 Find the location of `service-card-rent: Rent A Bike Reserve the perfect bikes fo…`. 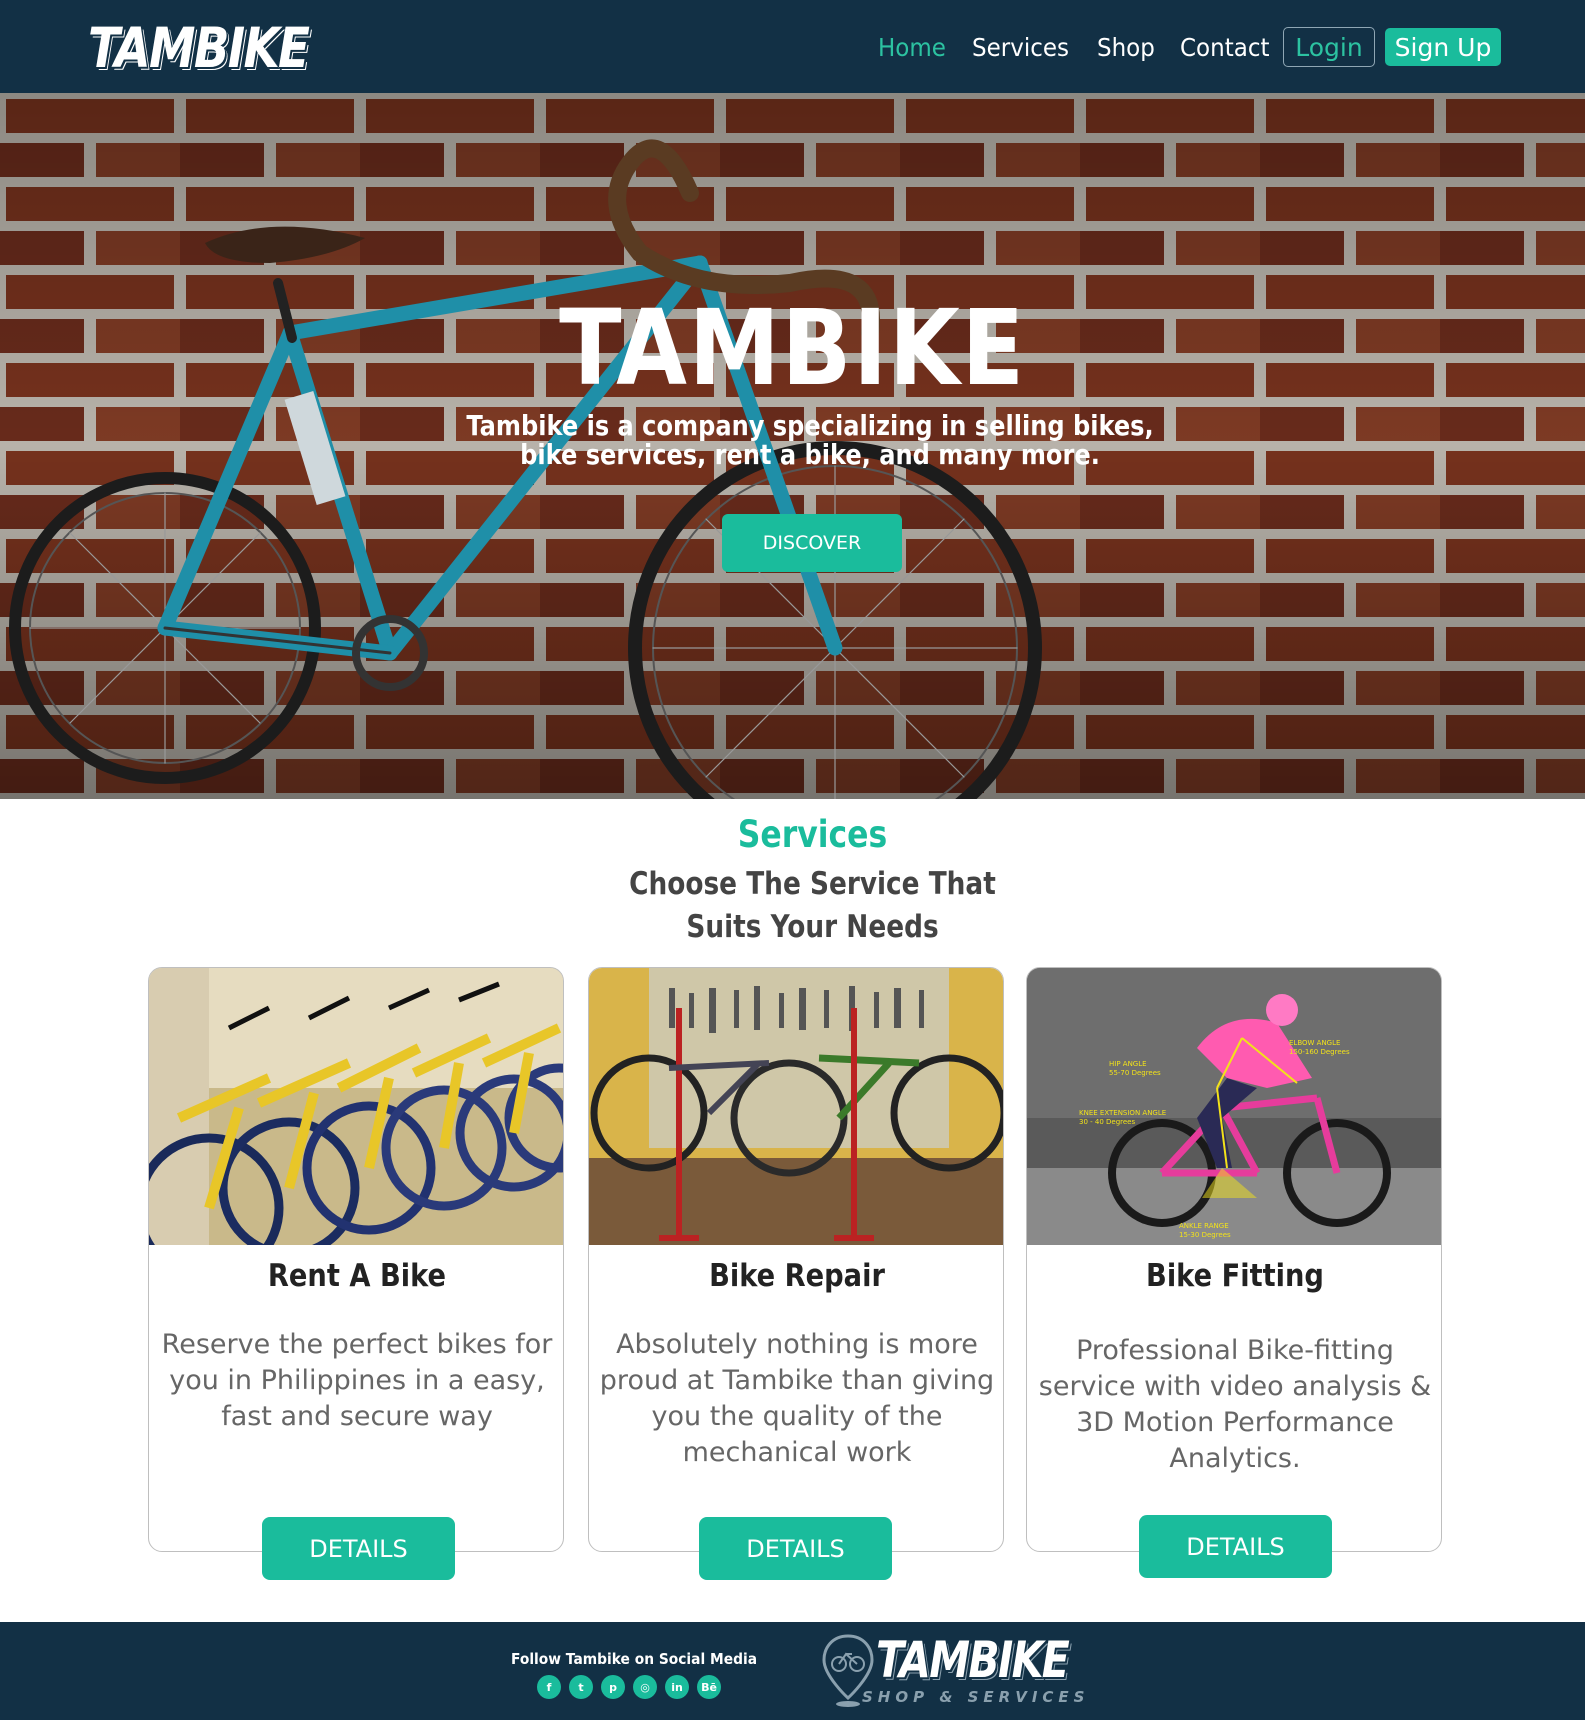

service-card-rent: Rent A Bike Reserve the perfect bikes fo… is located at coordinates (356, 1259).